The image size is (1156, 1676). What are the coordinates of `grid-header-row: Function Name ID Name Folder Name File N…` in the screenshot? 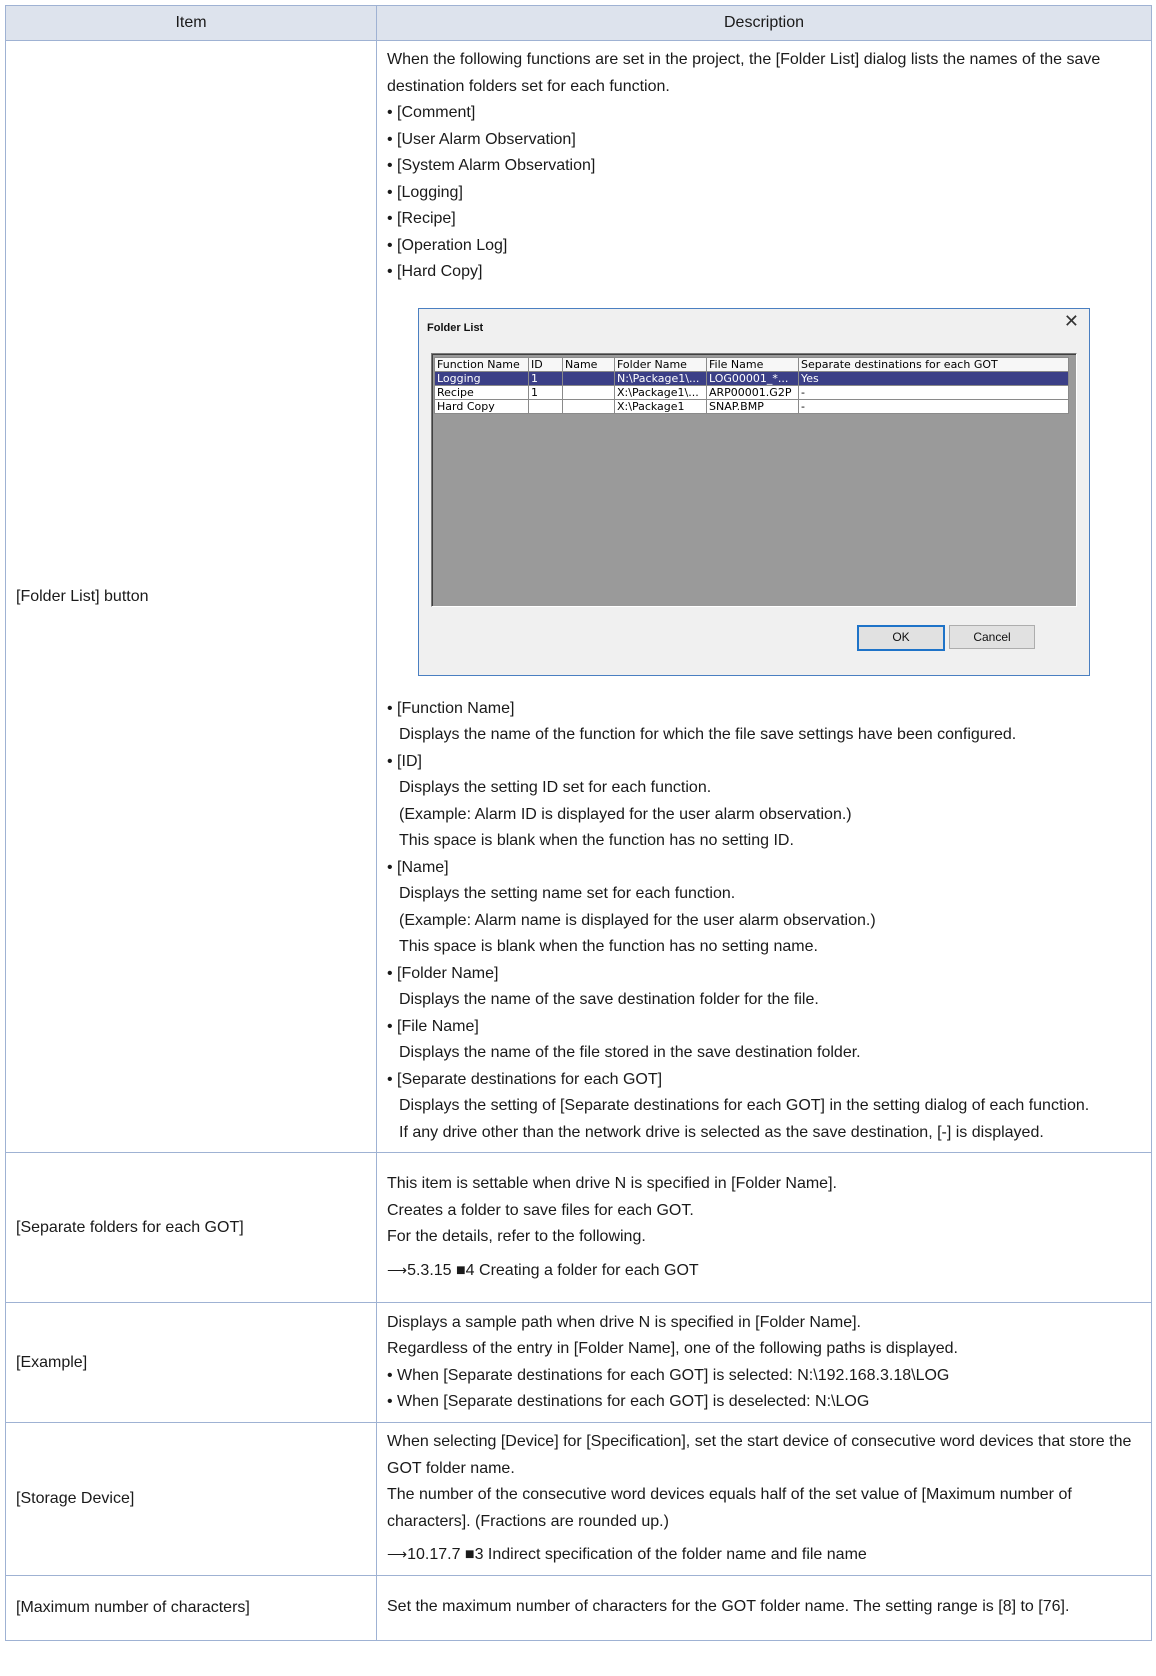 It's located at (751, 364).